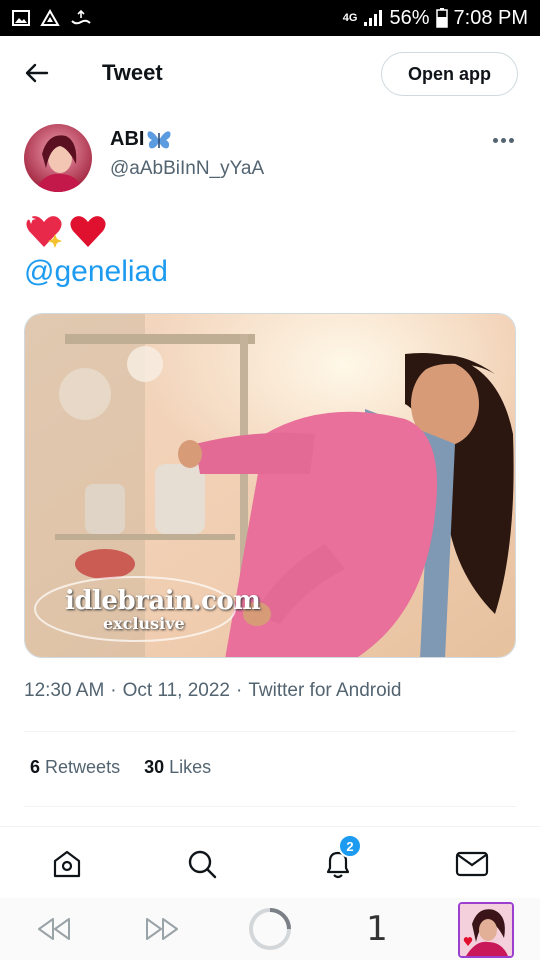  What do you see at coordinates (373, 18) in the screenshot?
I see `signal-icon` at bounding box center [373, 18].